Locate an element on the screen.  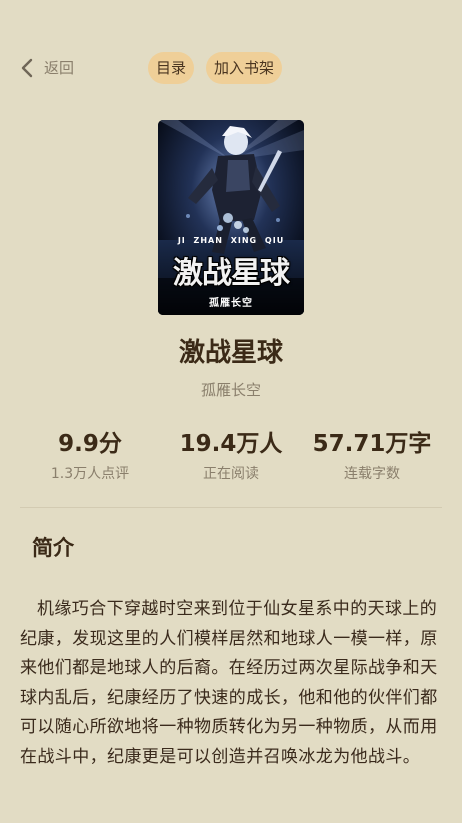
cover-pinyin-text: JI ZHAN XING QIU is located at coordinates (231, 240).